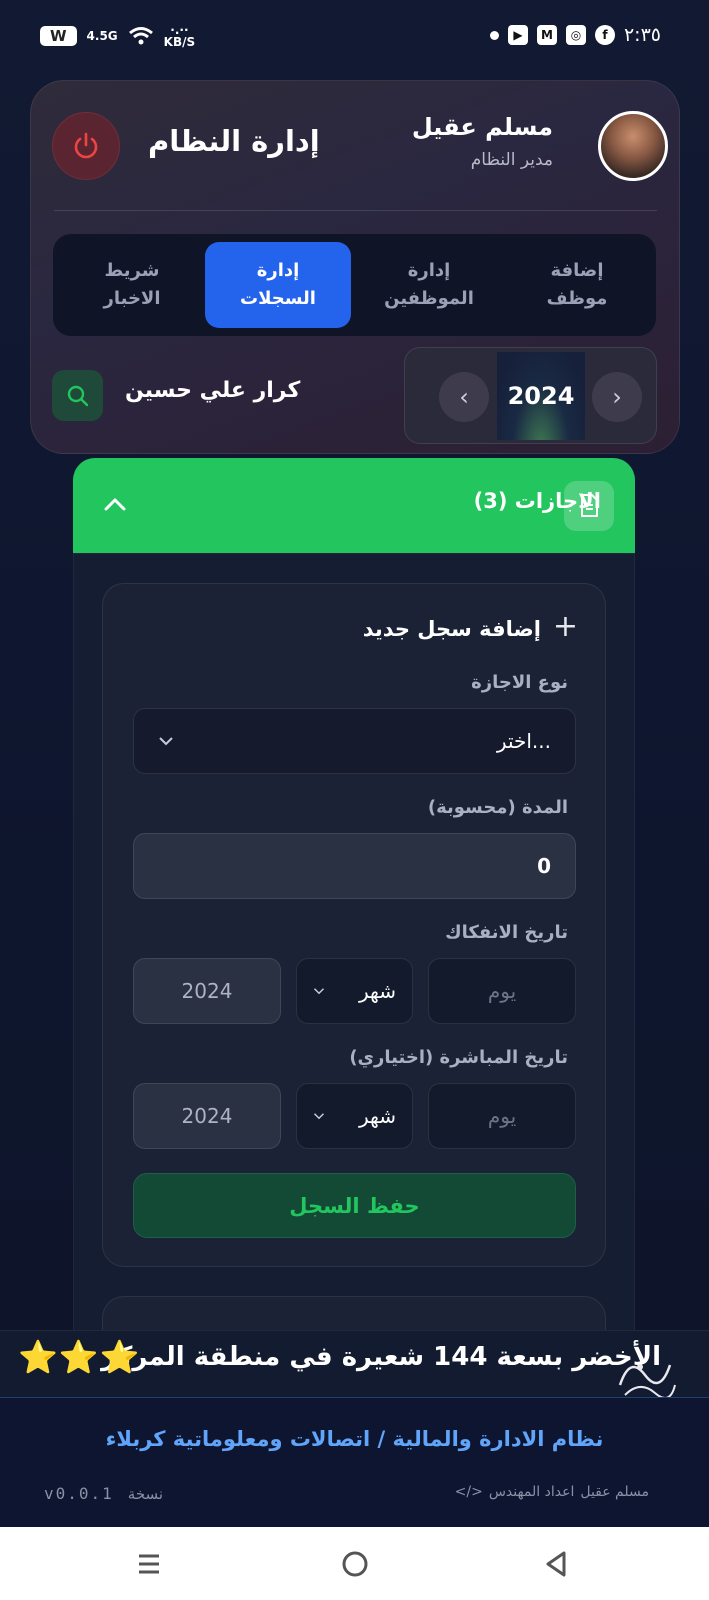 The width and height of the screenshot is (709, 1600). I want to click on leave-date-label: تاريخ الانفكاك, so click(506, 932).